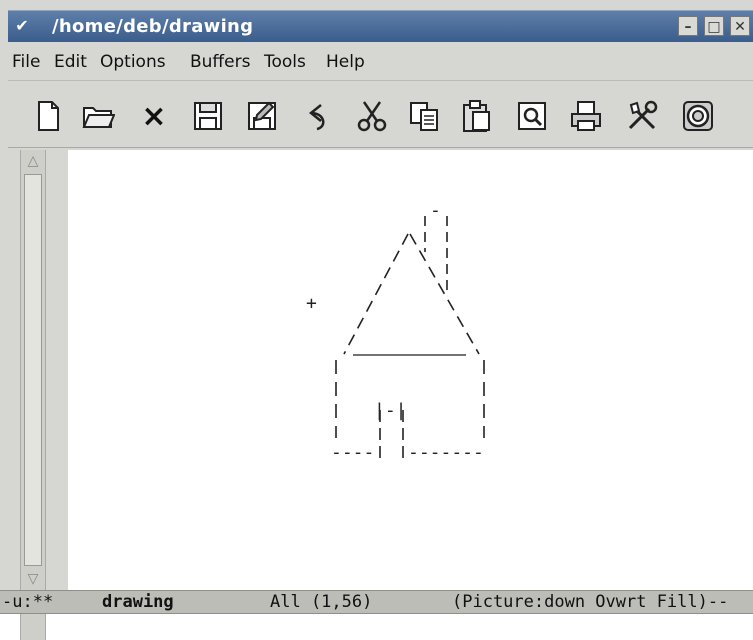  What do you see at coordinates (285, 62) in the screenshot?
I see `menu-tools: Tools` at bounding box center [285, 62].